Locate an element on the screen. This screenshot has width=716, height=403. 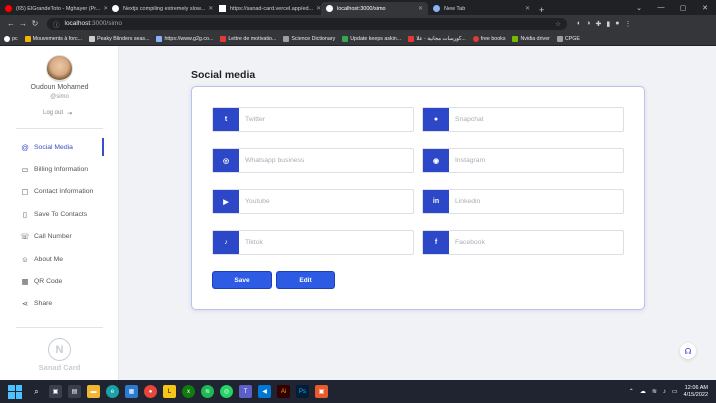
close-window-icon: ✕ is located at coordinates (705, 8).